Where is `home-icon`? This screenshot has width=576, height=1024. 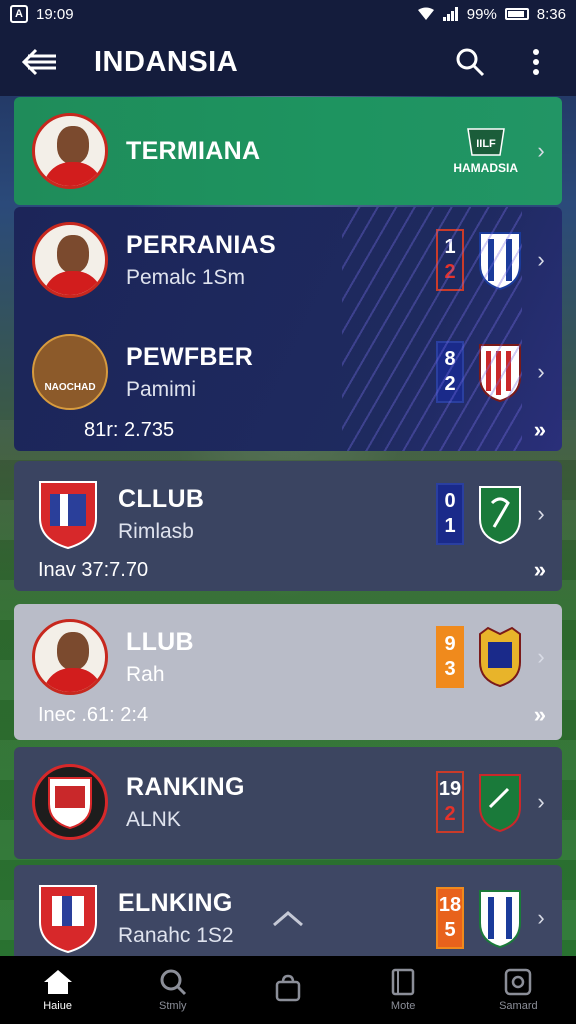 home-icon is located at coordinates (57, 982).